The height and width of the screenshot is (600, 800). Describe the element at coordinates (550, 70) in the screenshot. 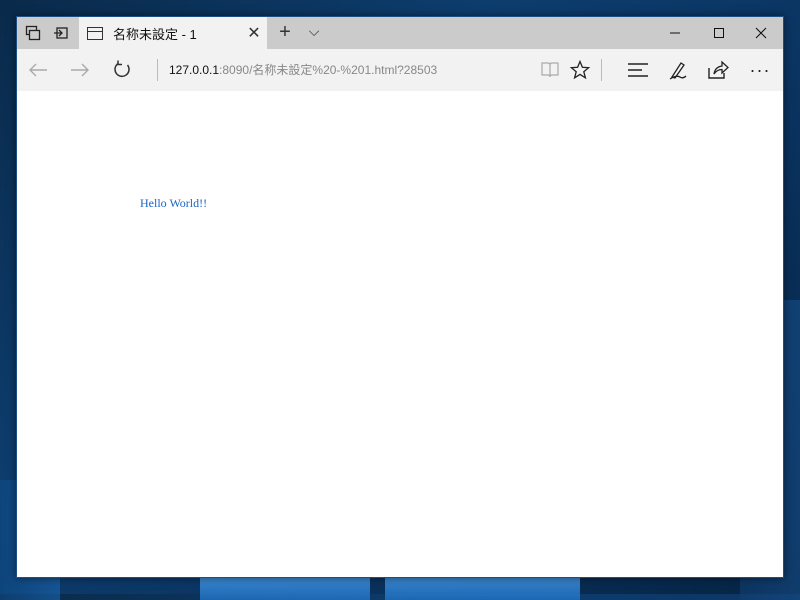

I see `reading-view-icon` at that location.